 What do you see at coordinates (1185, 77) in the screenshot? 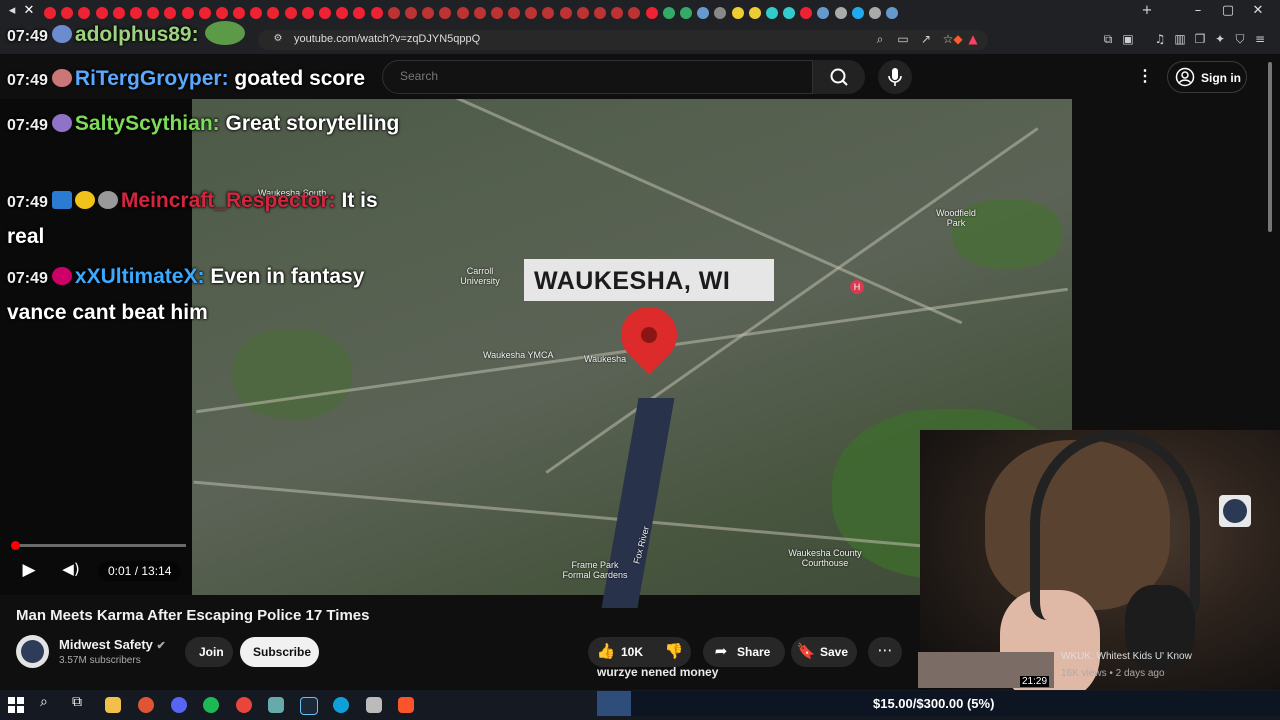
I see `account-icon` at bounding box center [1185, 77].